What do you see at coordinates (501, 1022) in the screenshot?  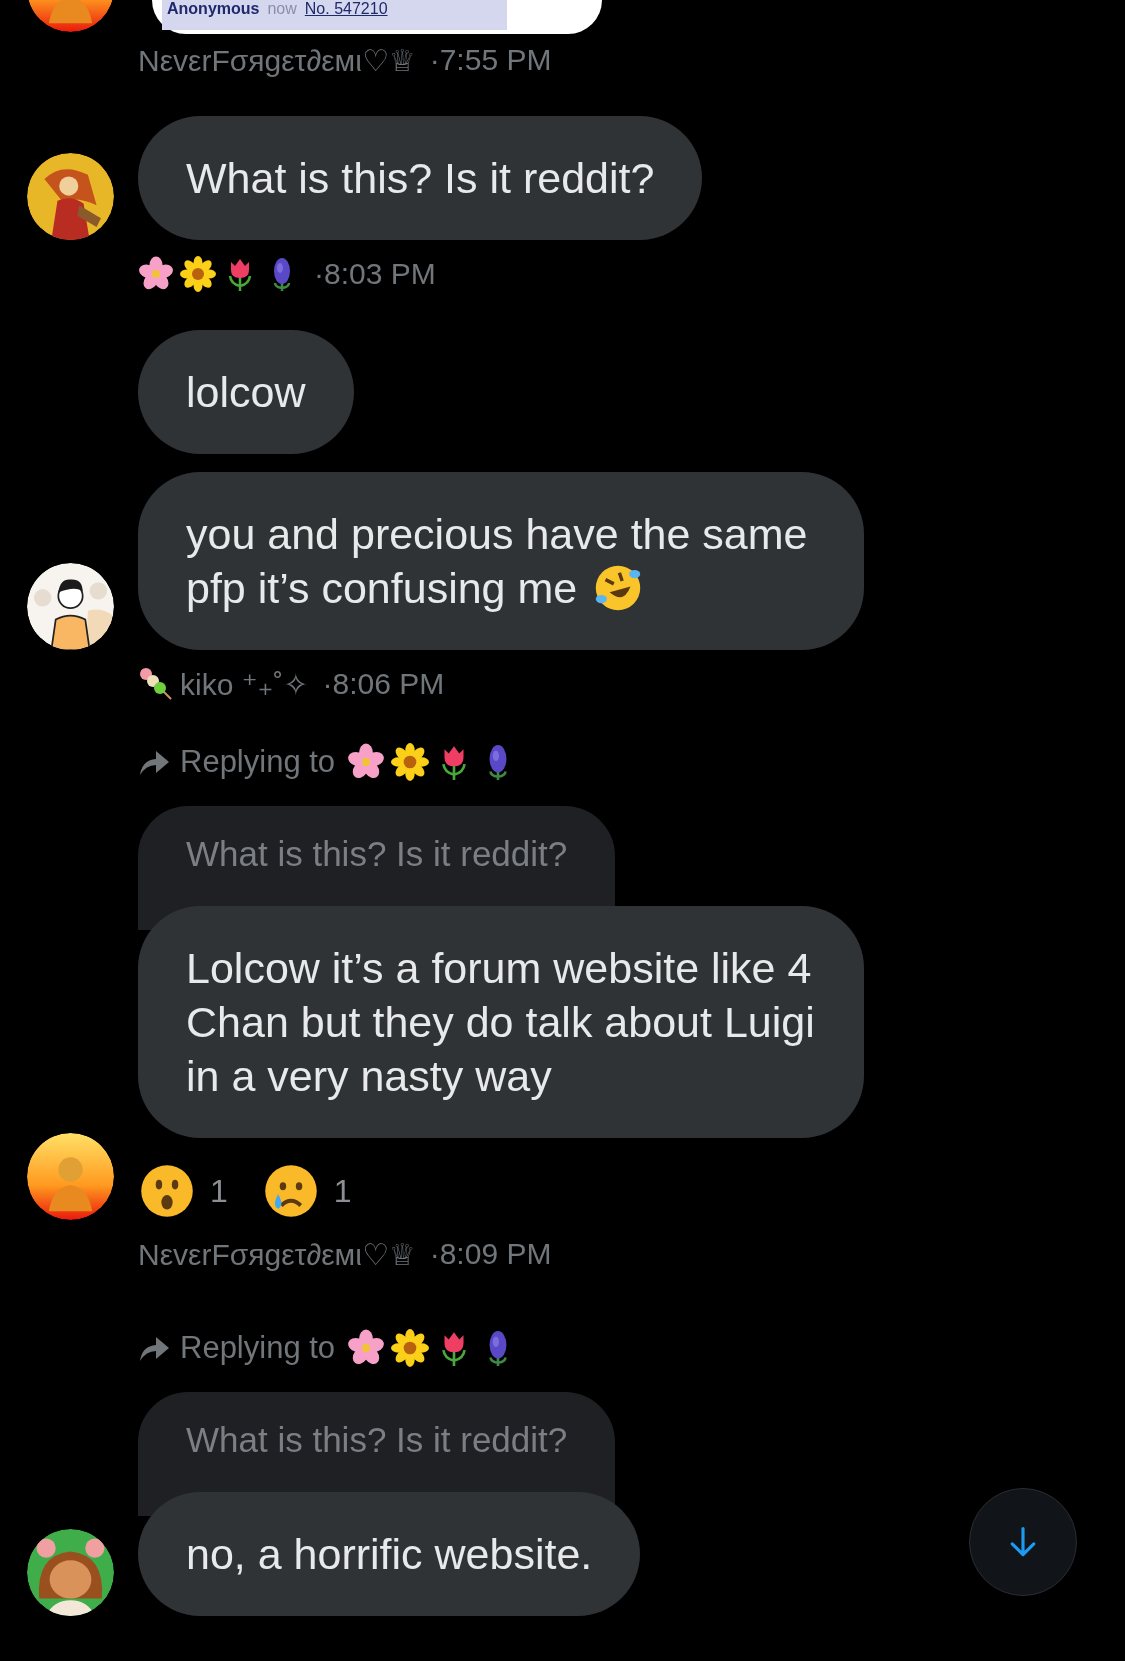 I see `message-bubble: Lolcow it’s a forum website like 4 Chan but they do talk about Luigi in a very nasty way` at bounding box center [501, 1022].